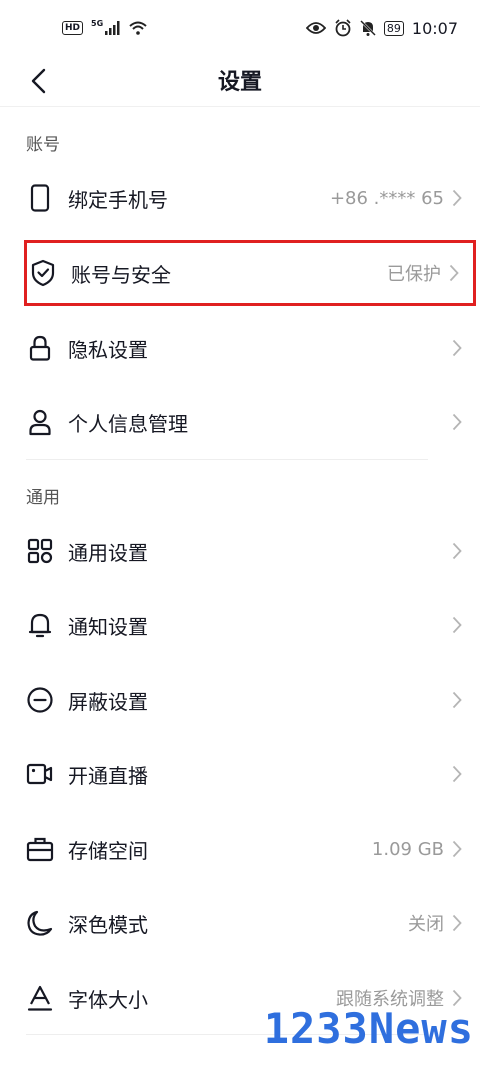 The image size is (480, 1067). What do you see at coordinates (43, 498) in the screenshot?
I see `section-header-general: 通用` at bounding box center [43, 498].